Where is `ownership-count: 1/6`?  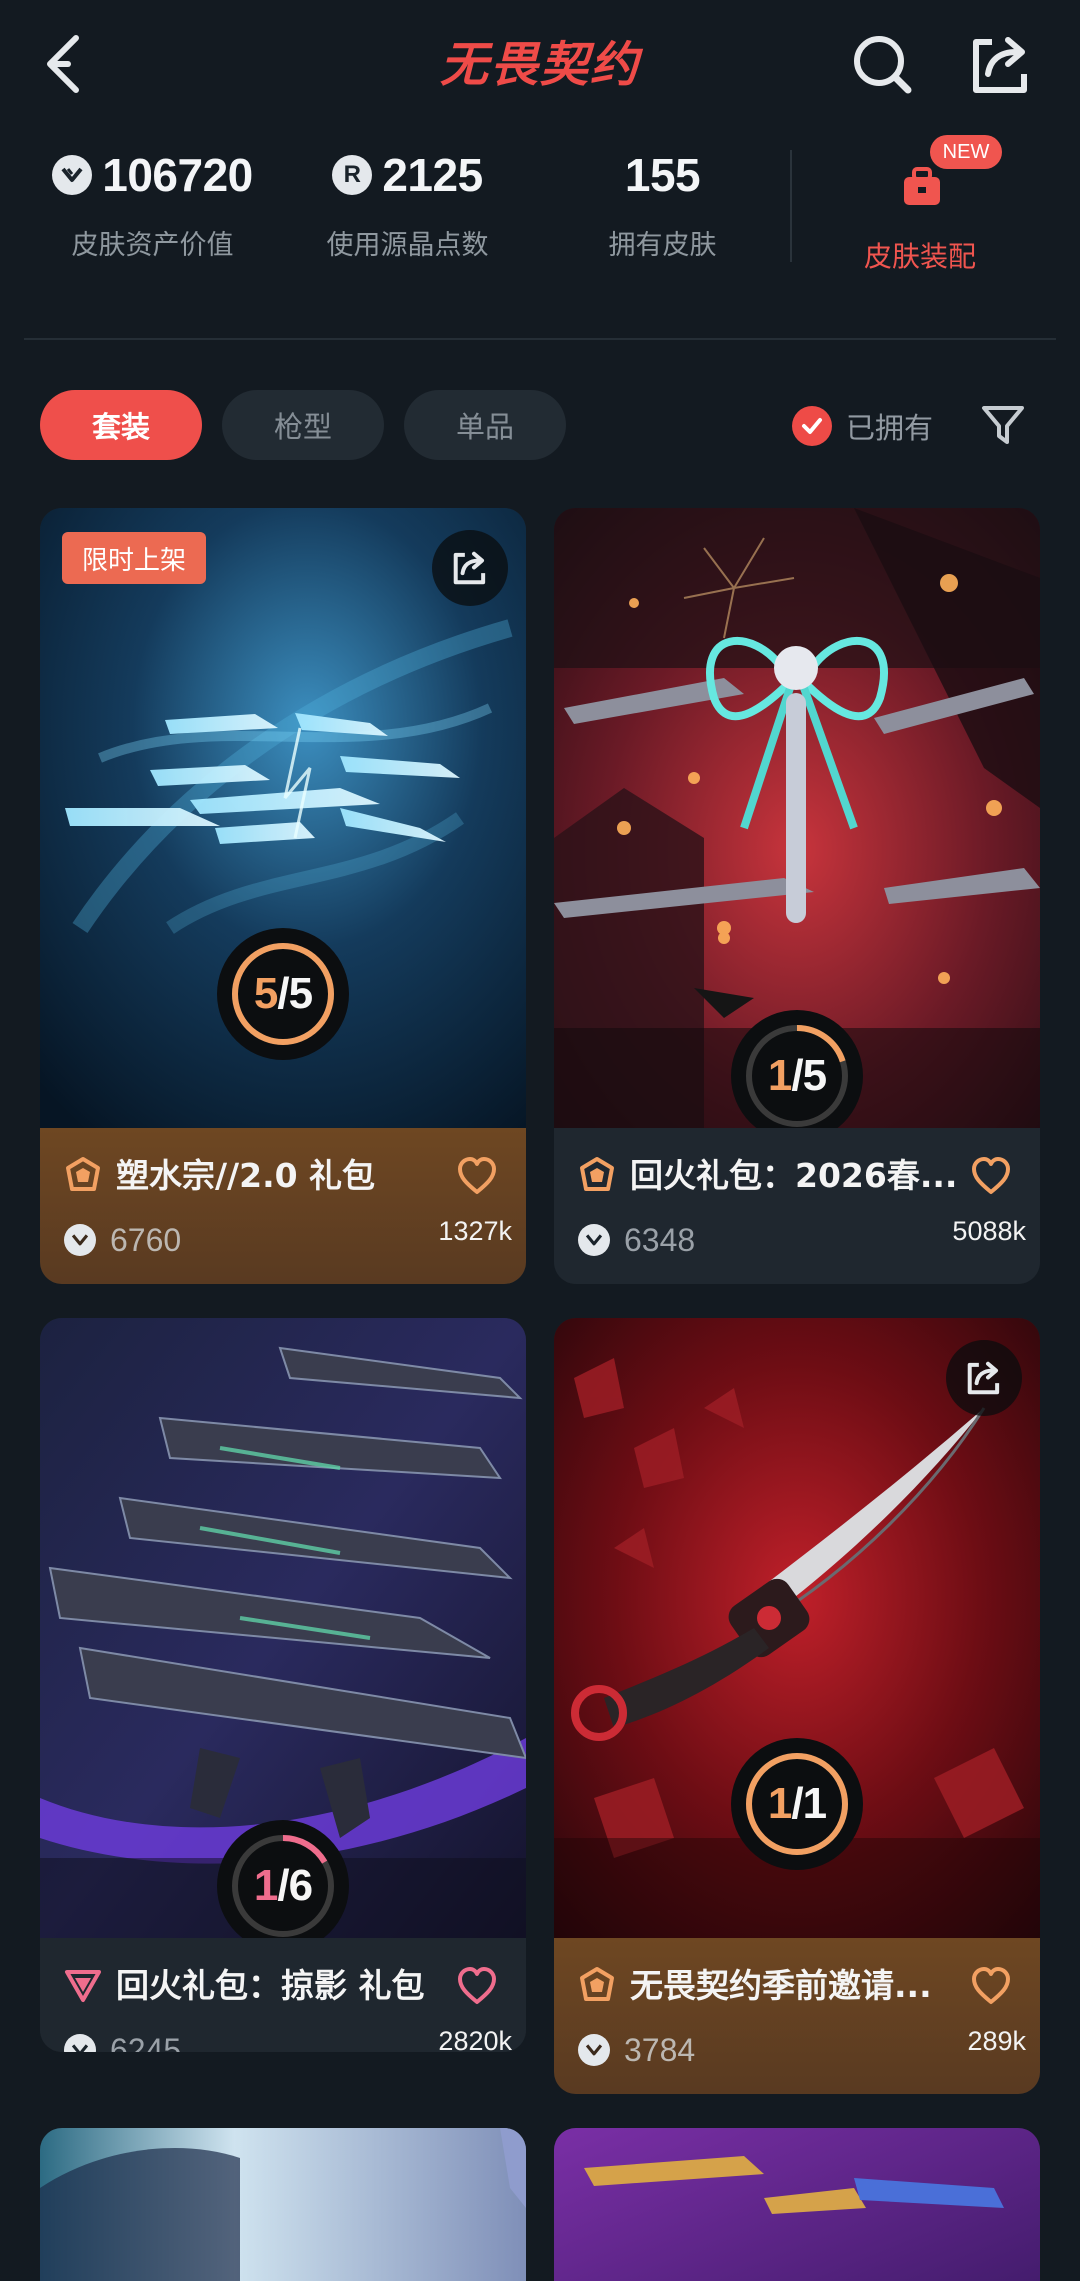 ownership-count: 1/6 is located at coordinates (283, 1885).